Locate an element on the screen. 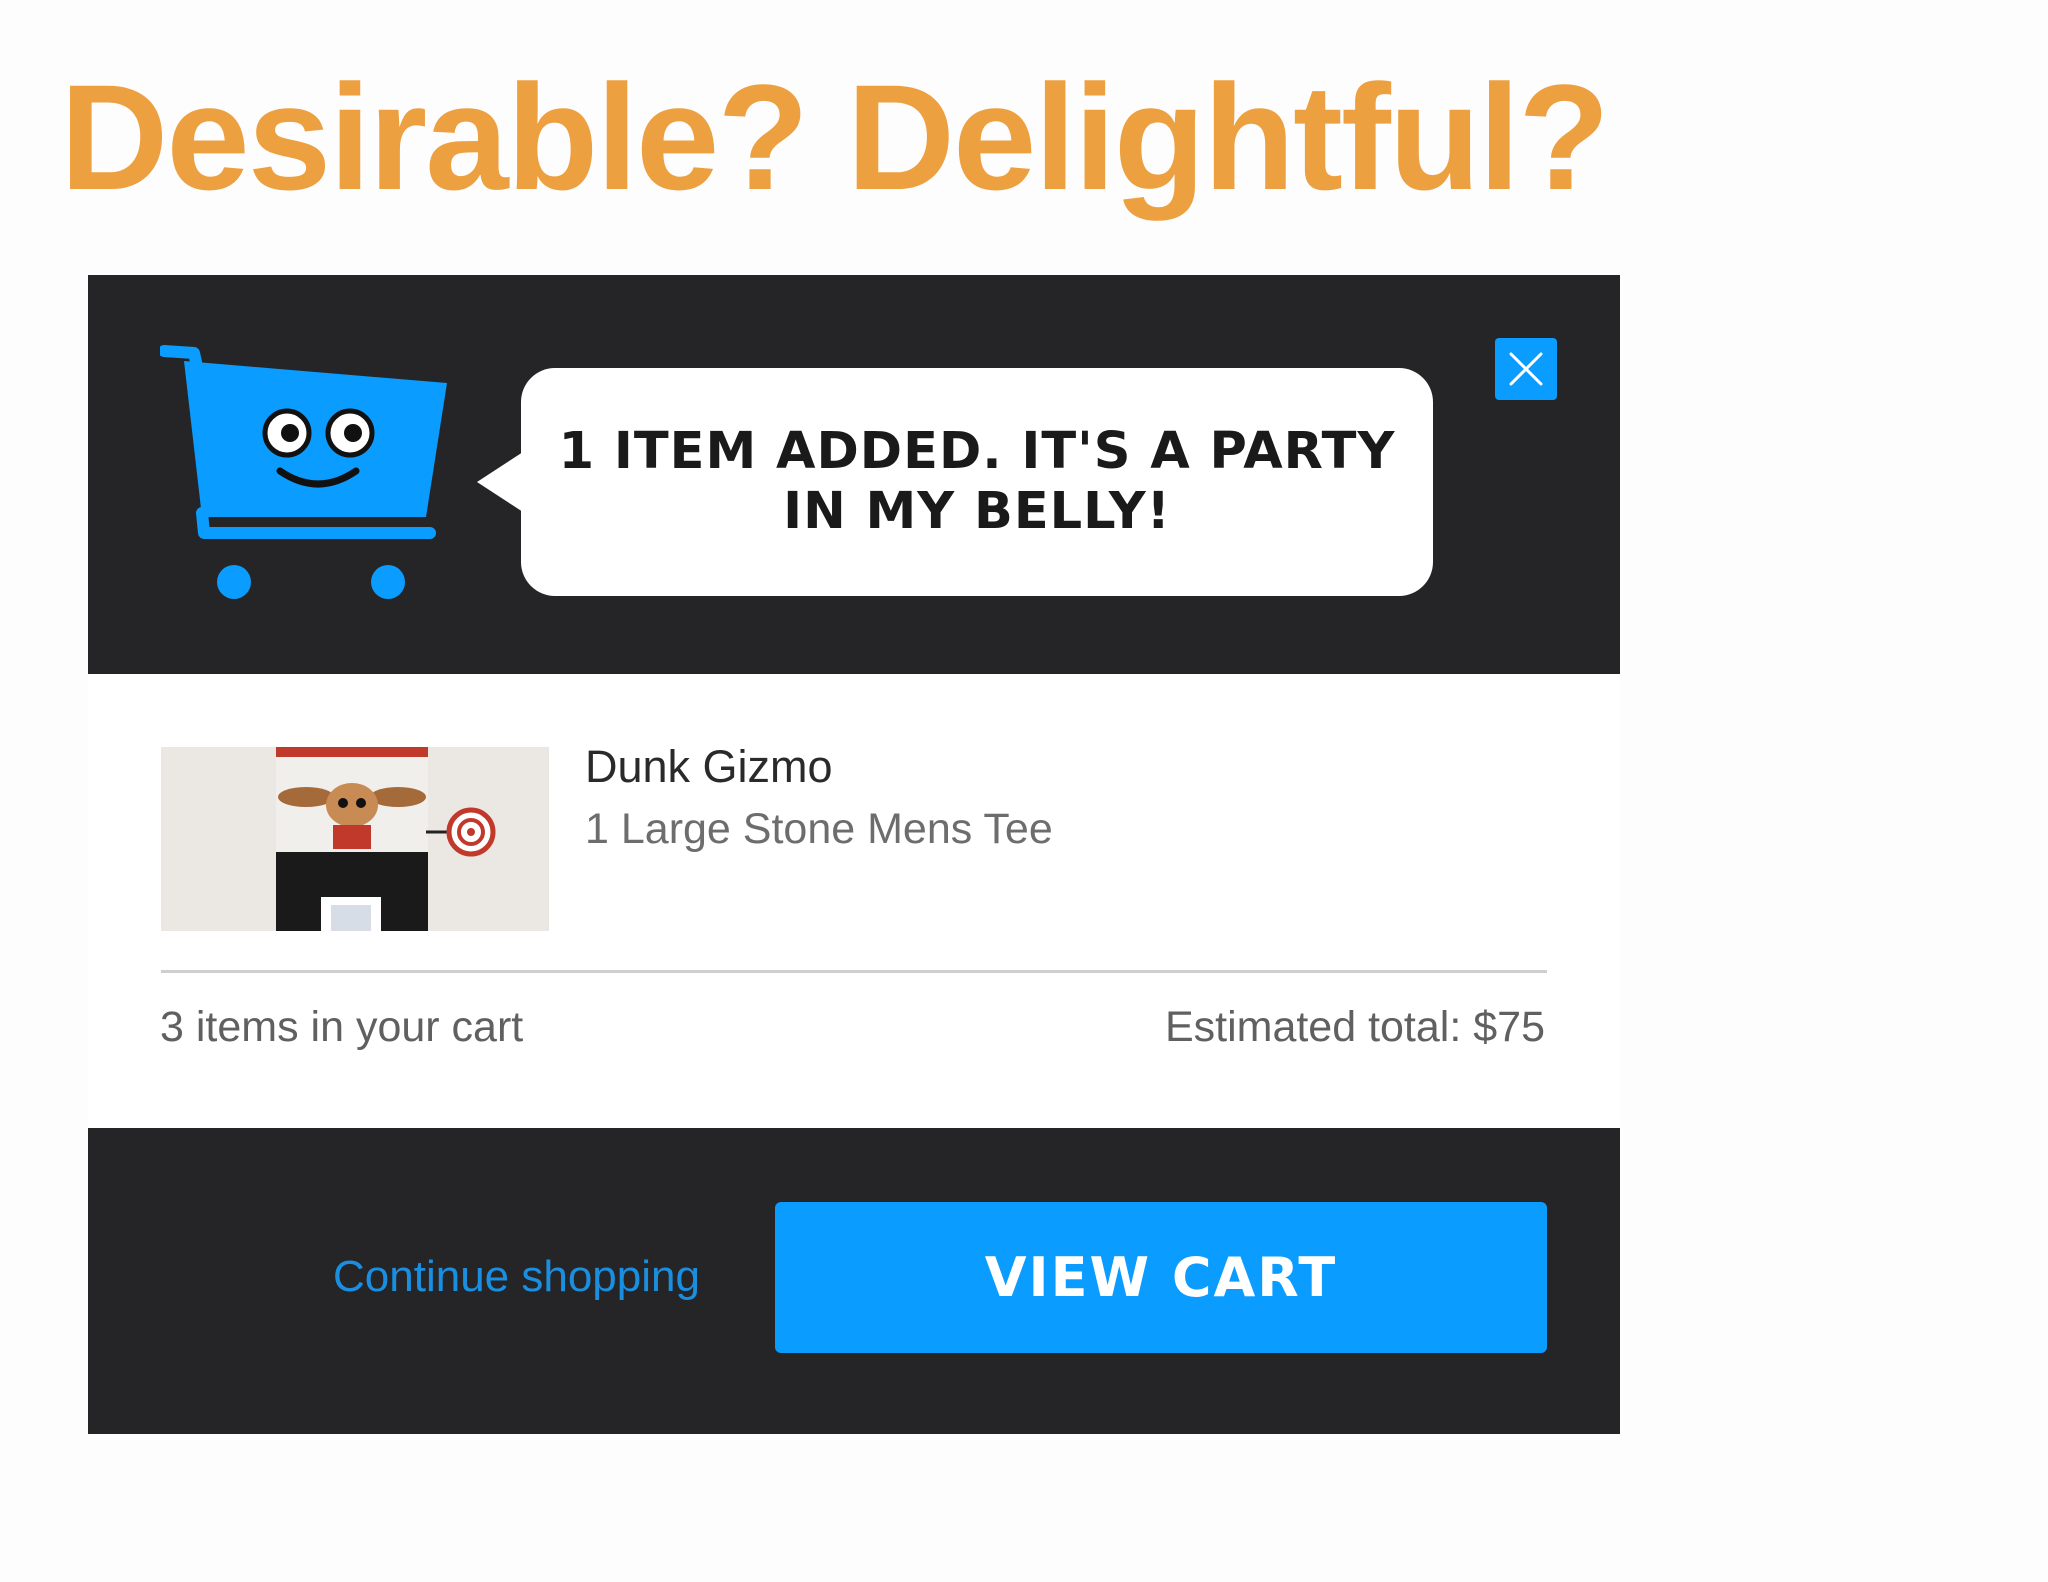  smiling-shopping-cart-icon is located at coordinates (303, 472).